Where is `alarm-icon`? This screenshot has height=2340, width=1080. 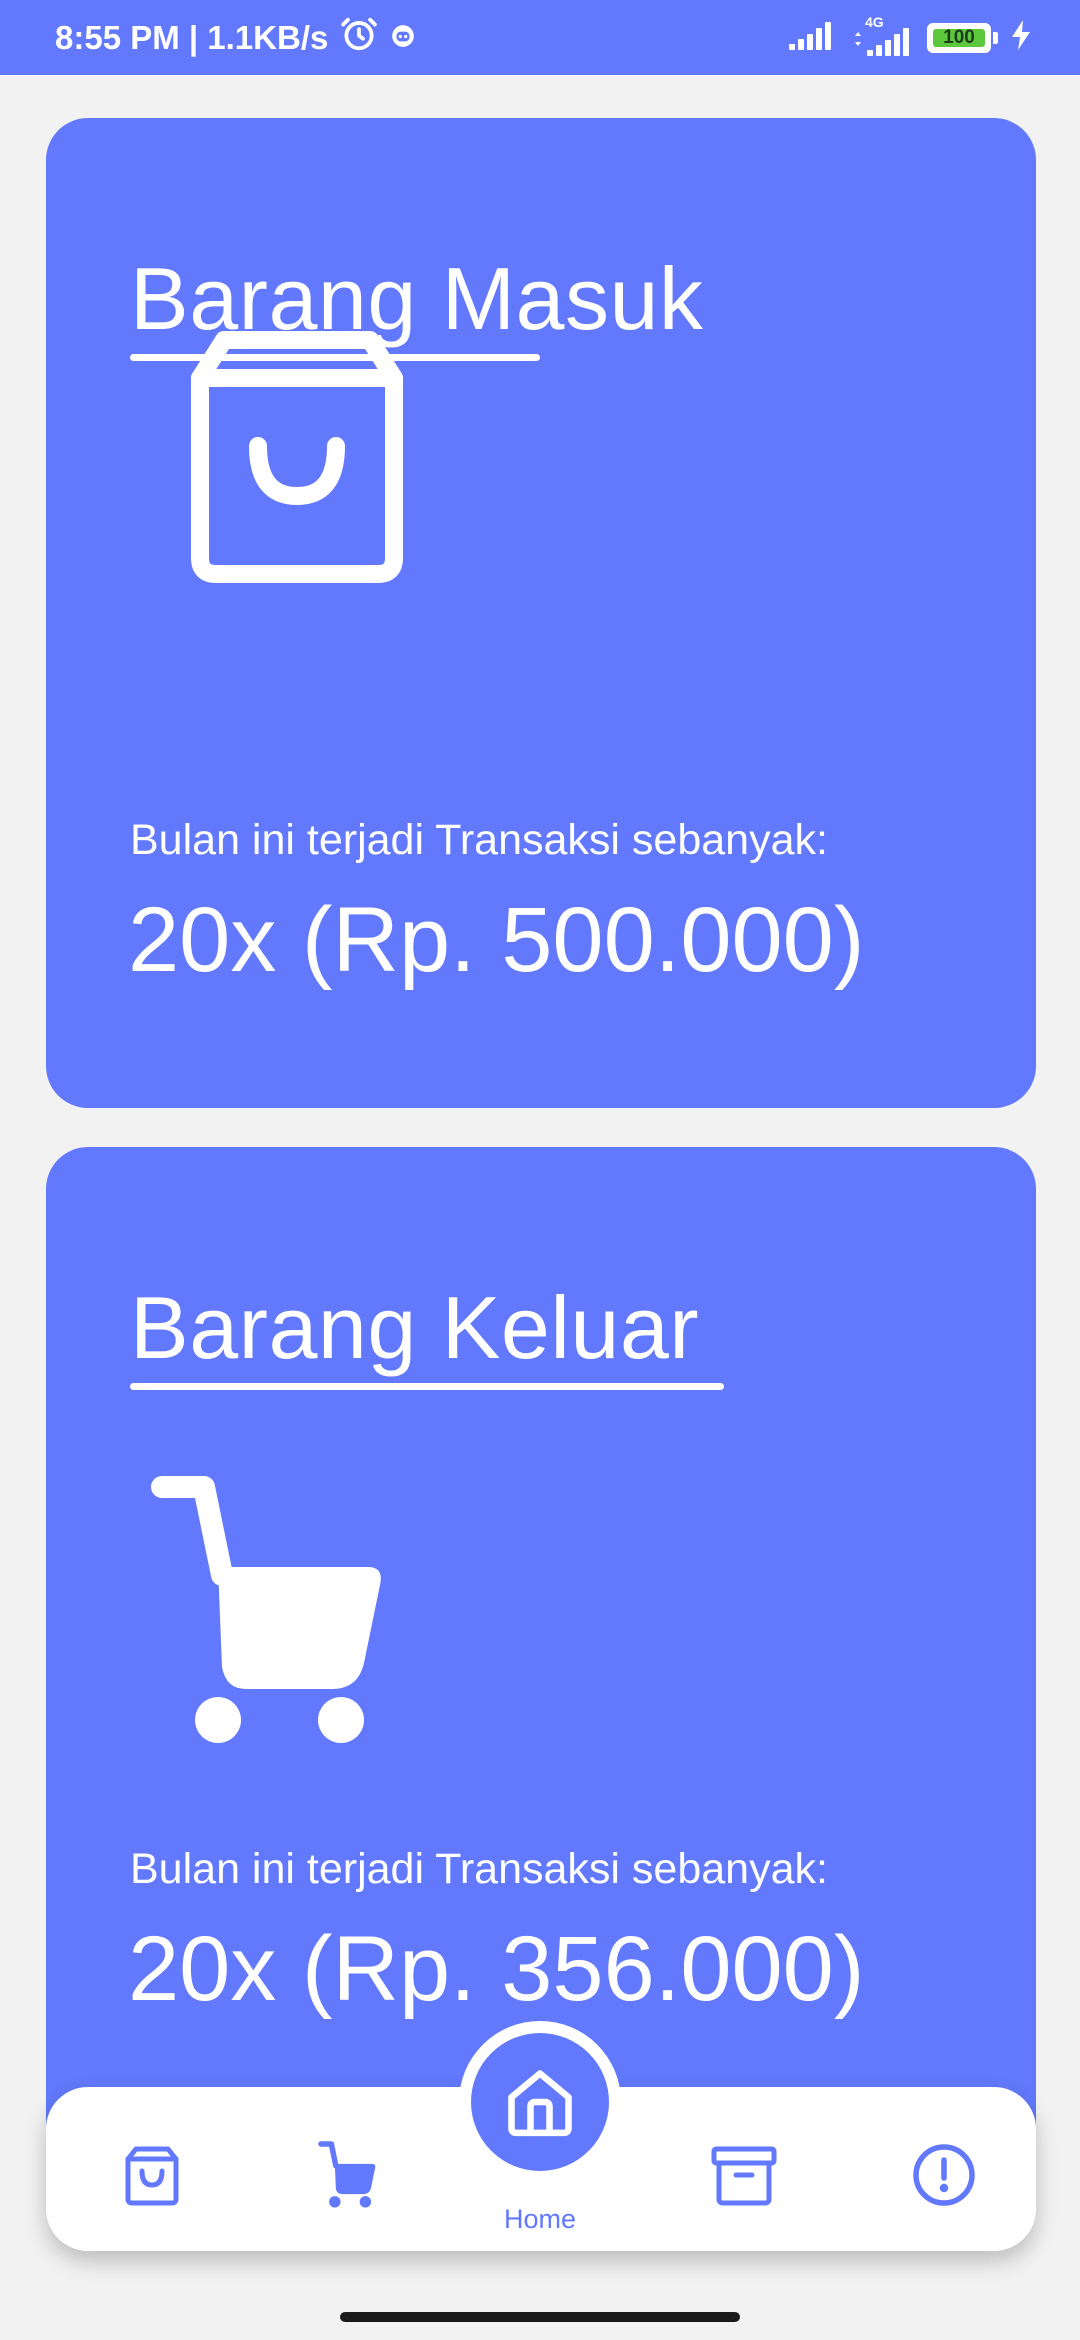
alarm-icon is located at coordinates (359, 38).